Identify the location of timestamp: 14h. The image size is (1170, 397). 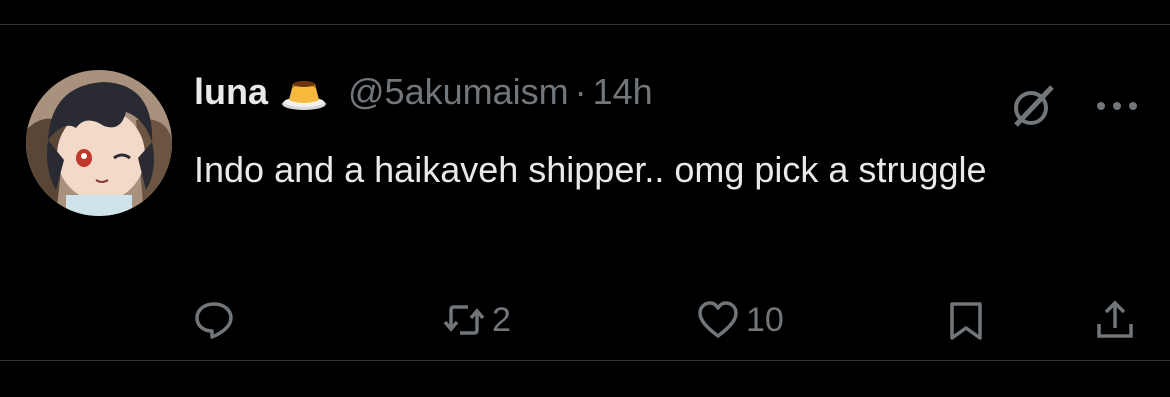
(623, 92).